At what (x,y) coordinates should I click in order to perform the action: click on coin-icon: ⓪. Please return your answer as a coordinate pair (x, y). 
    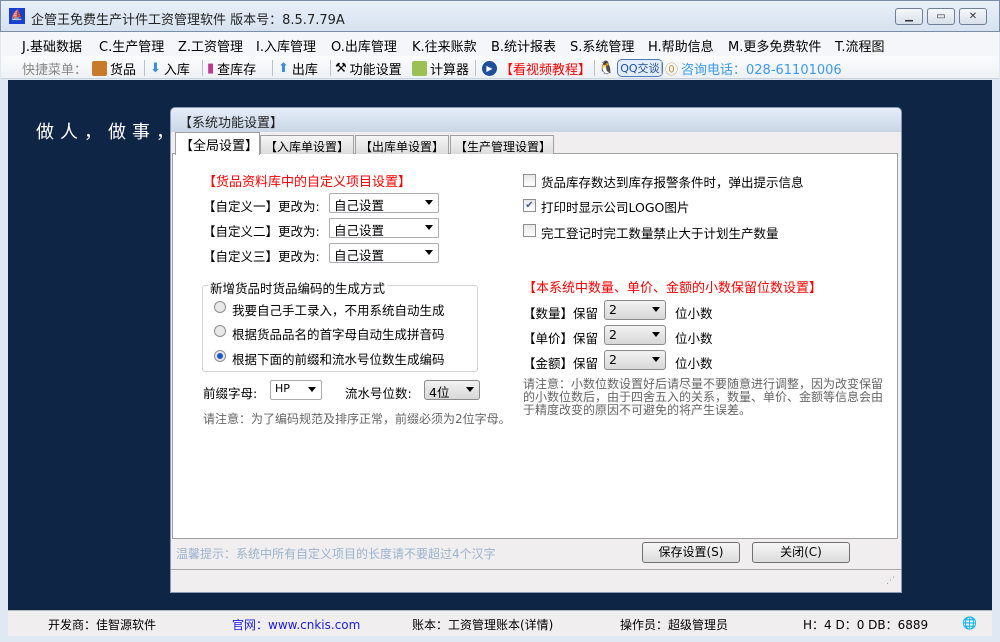
    Looking at the image, I should click on (672, 70).